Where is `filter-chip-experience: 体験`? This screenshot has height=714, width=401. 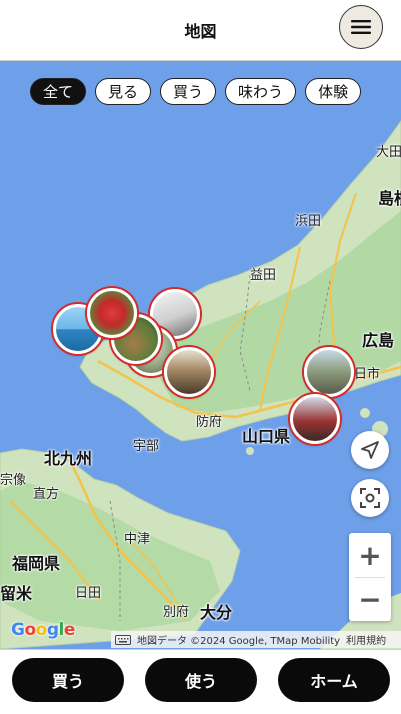 filter-chip-experience: 体験 is located at coordinates (333, 91).